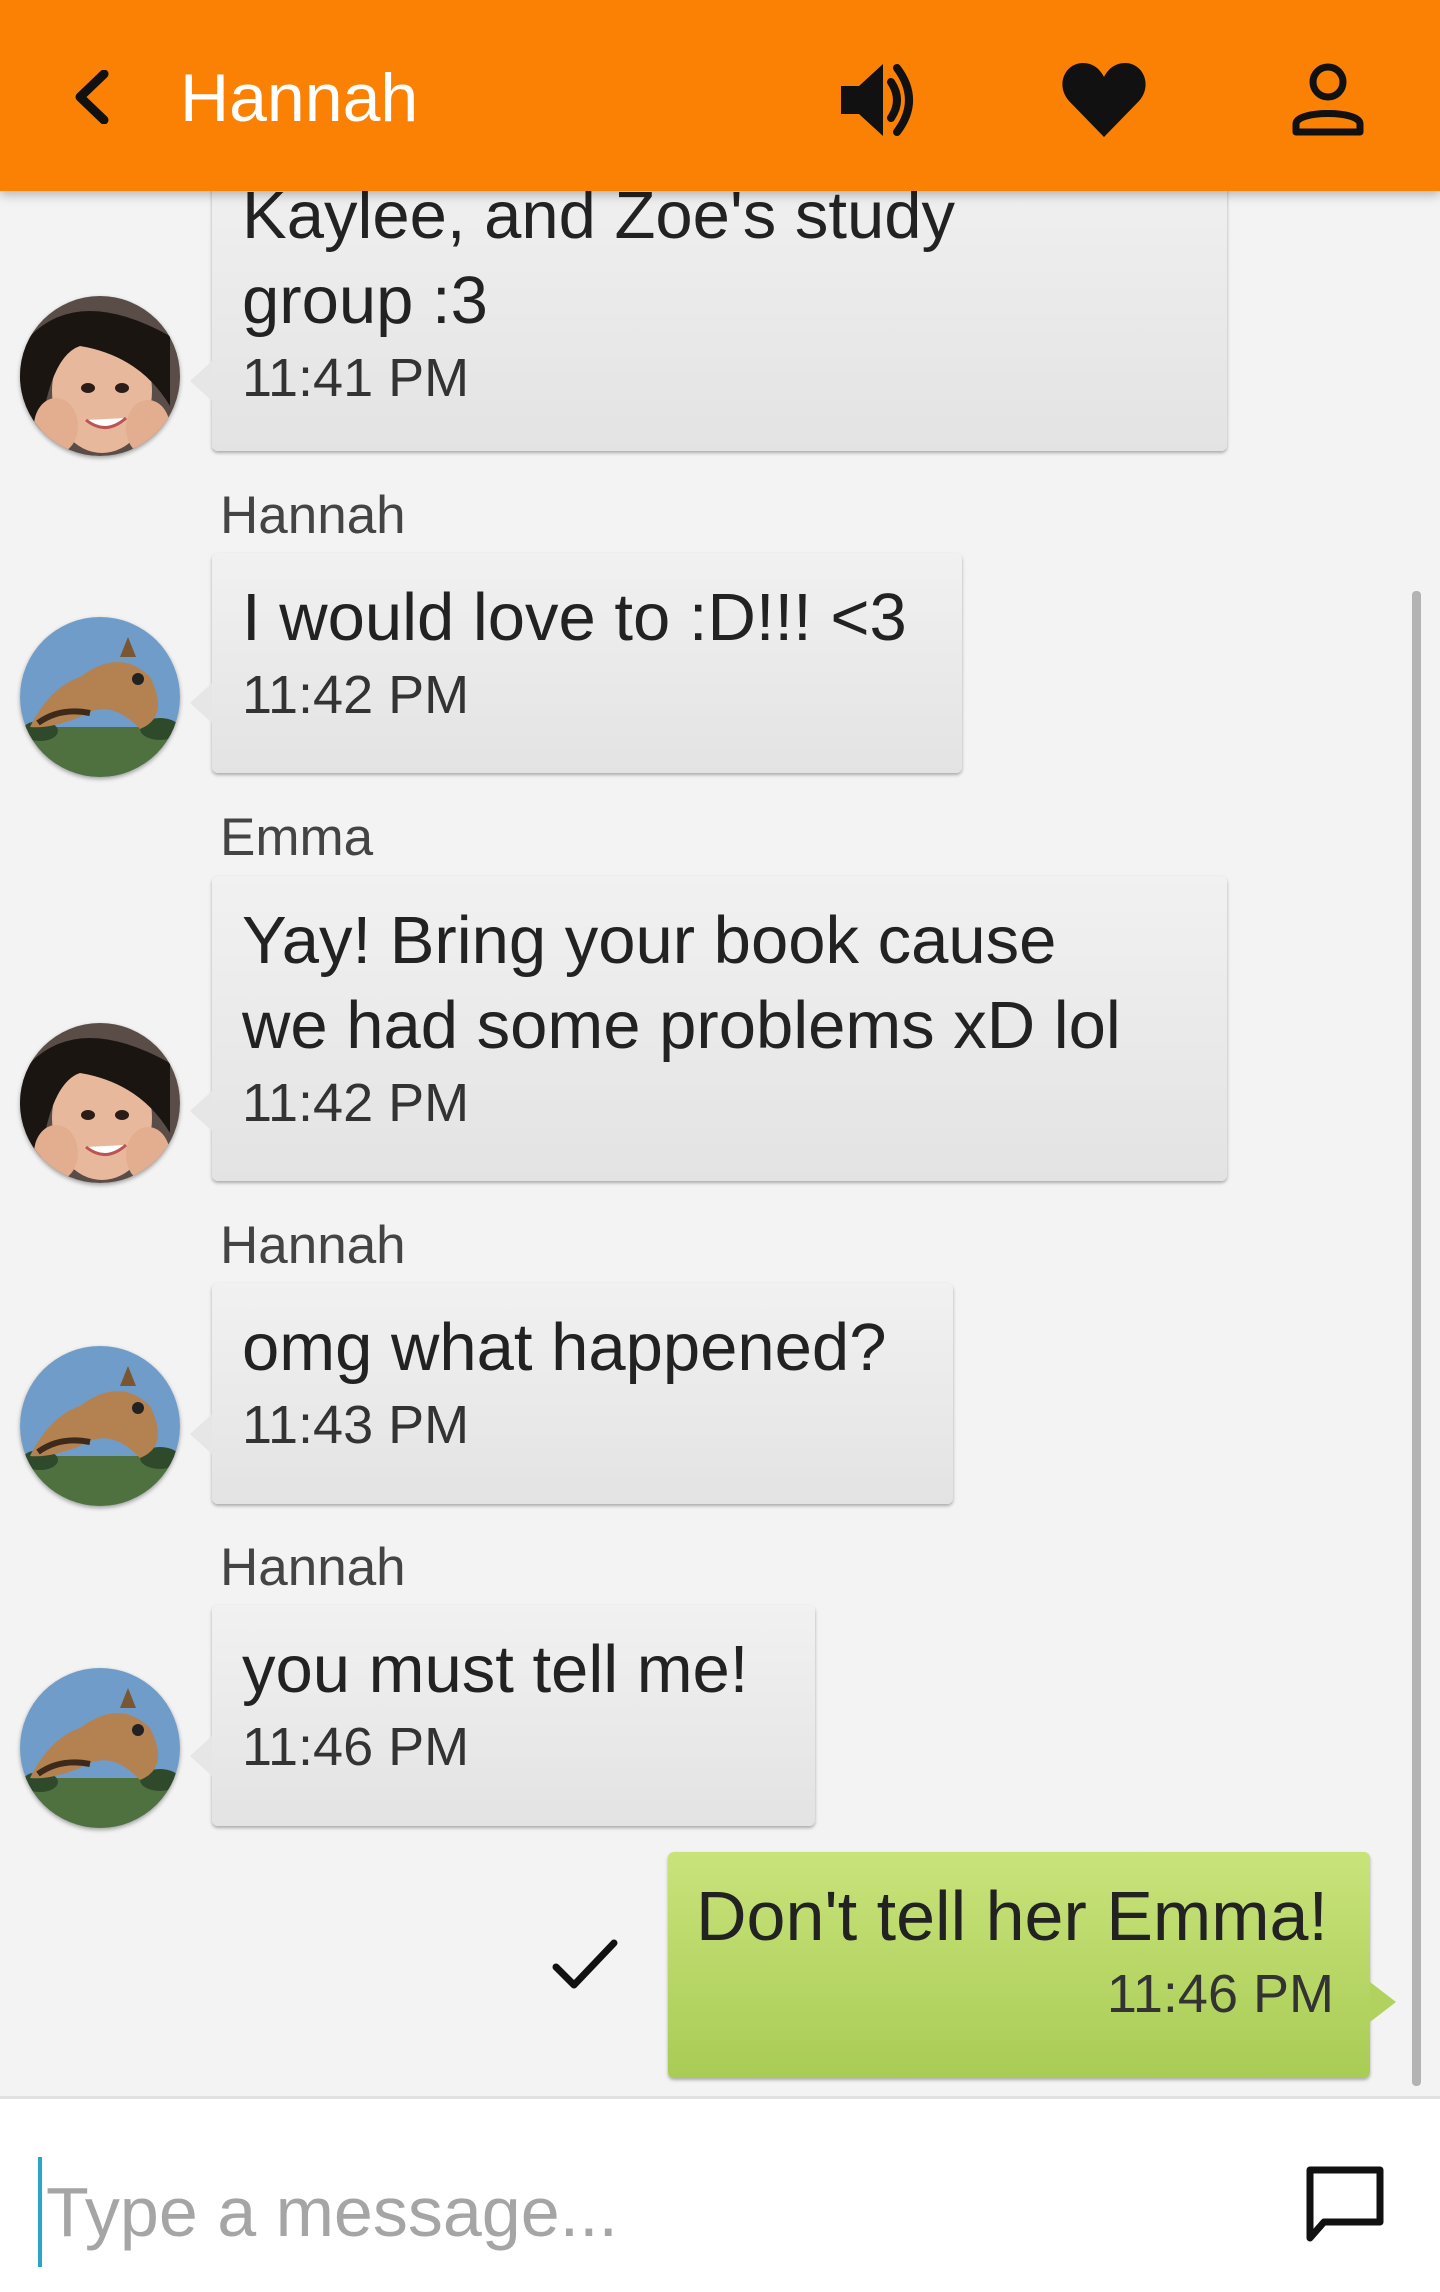  I want to click on message-text: Don't tell her Emma!, so click(1012, 1916).